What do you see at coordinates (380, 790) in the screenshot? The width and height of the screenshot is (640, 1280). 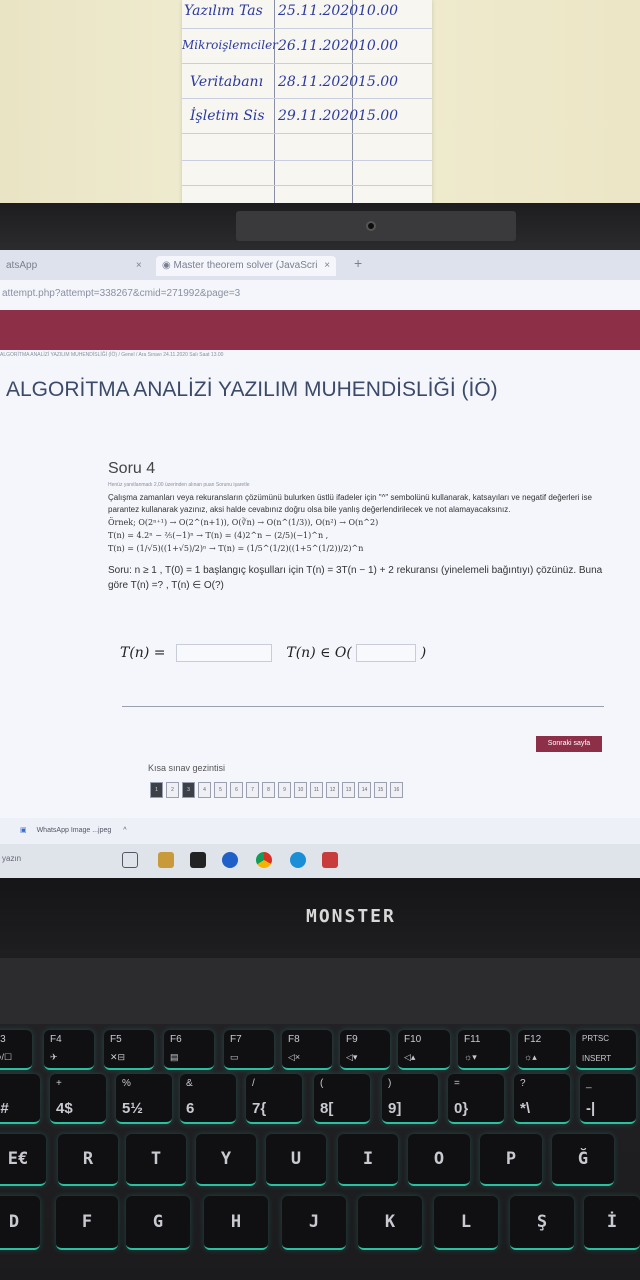 I see `quiz-nav-item: 15` at bounding box center [380, 790].